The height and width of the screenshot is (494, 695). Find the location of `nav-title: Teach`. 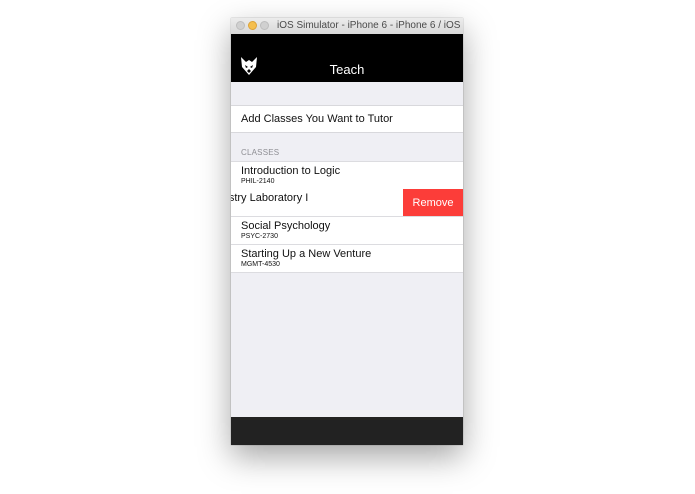

nav-title: Teach is located at coordinates (347, 69).